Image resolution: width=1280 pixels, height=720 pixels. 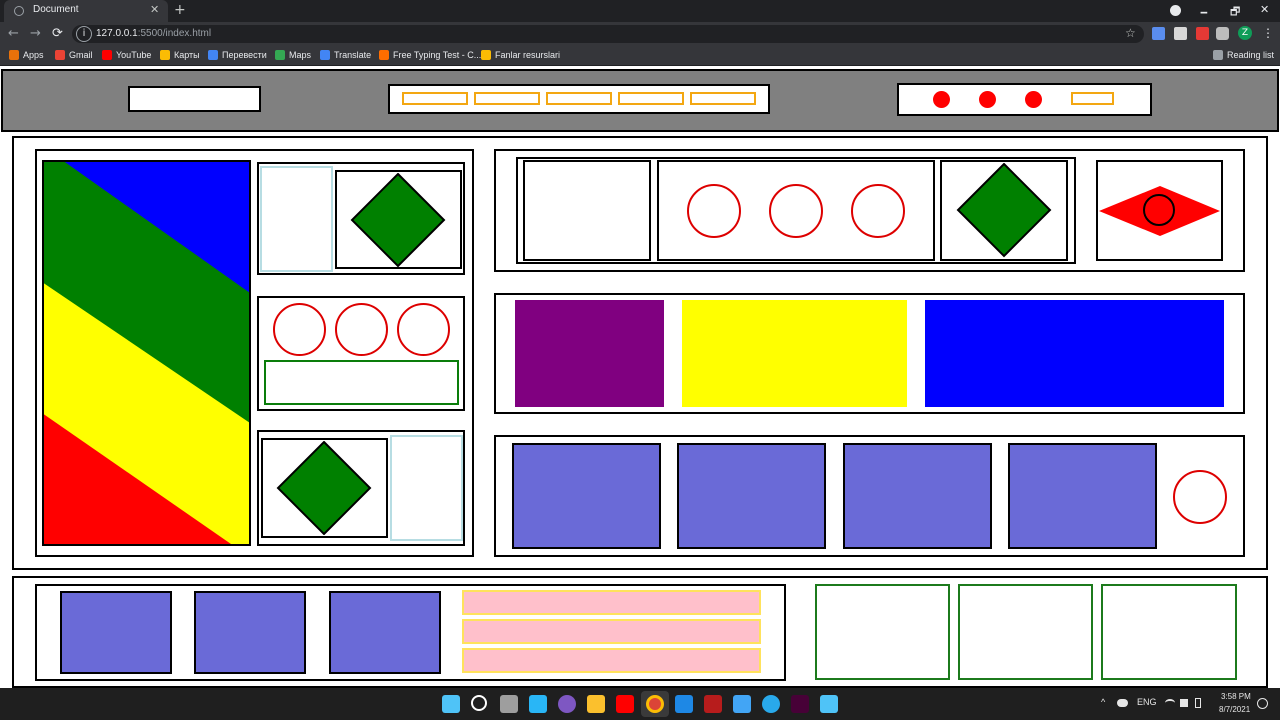 I want to click on browser-menu-icon: ⋮, so click(x=1268, y=33).